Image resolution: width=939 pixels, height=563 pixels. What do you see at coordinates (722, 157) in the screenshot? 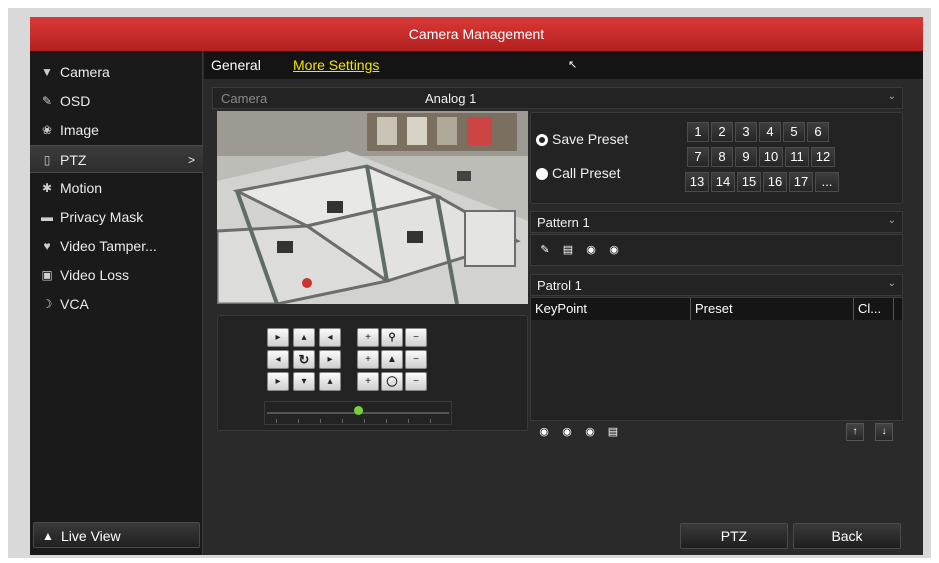
I see `preset-number-button: 8` at bounding box center [722, 157].